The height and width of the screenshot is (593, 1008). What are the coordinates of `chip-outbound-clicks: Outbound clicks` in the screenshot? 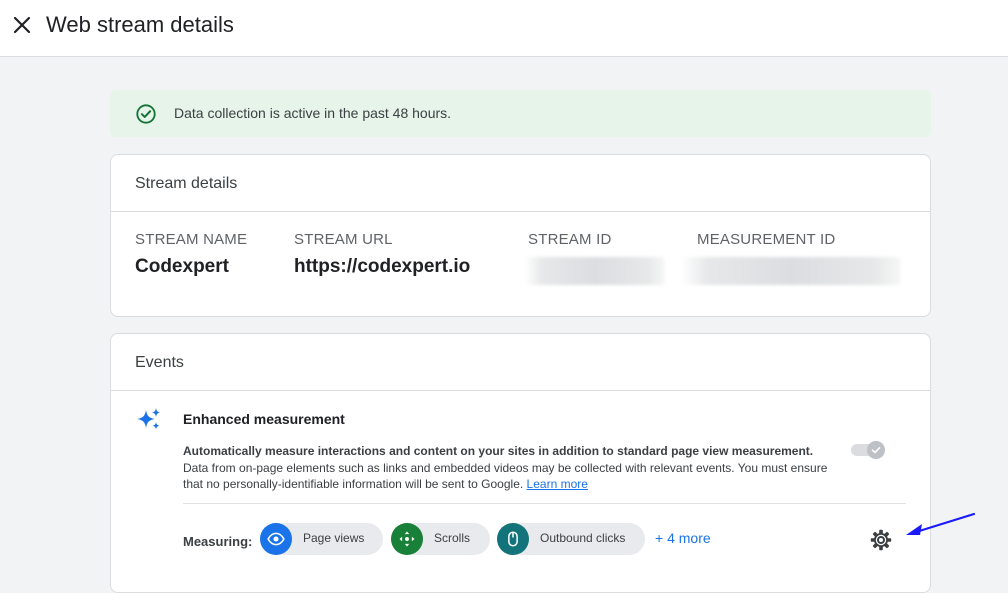 It's located at (571, 539).